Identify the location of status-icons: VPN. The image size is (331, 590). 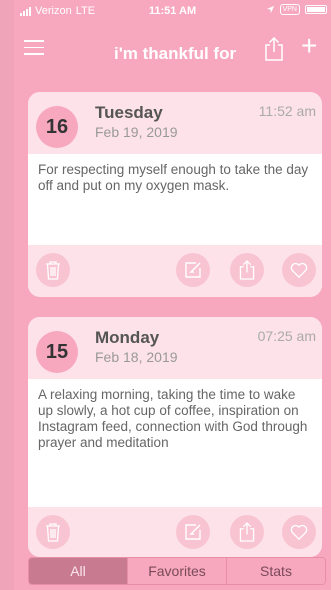
(296, 9).